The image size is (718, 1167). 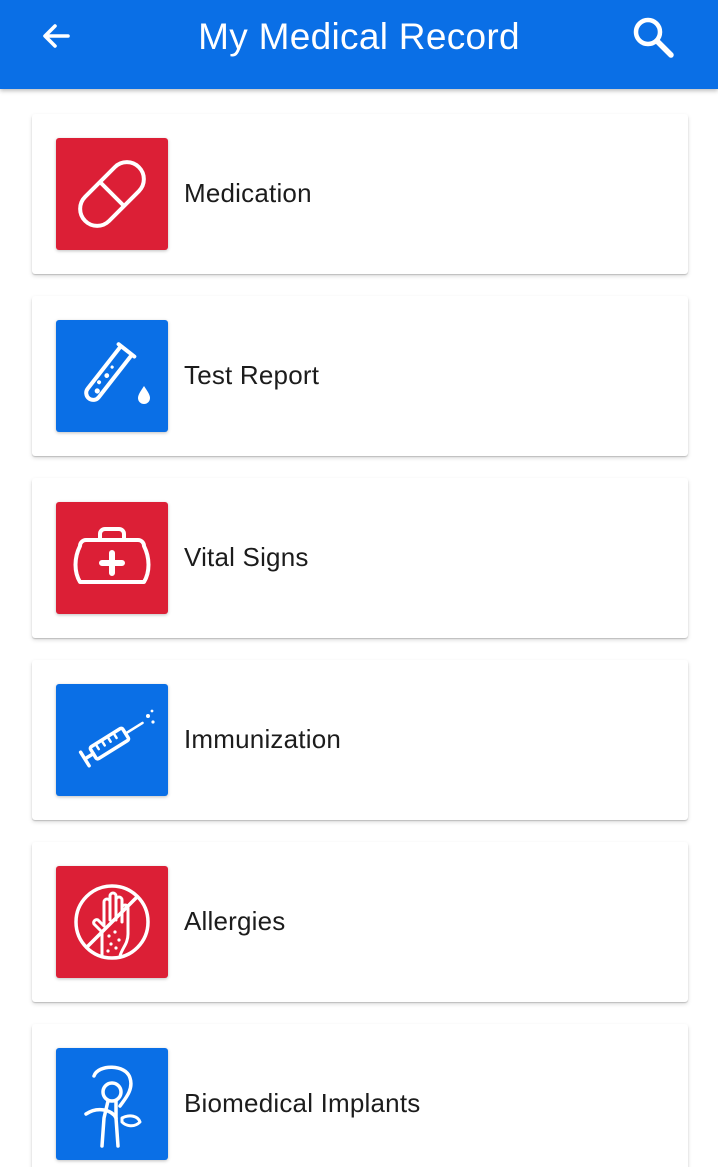 I want to click on list-item-allergies: Allergies, so click(x=360, y=922).